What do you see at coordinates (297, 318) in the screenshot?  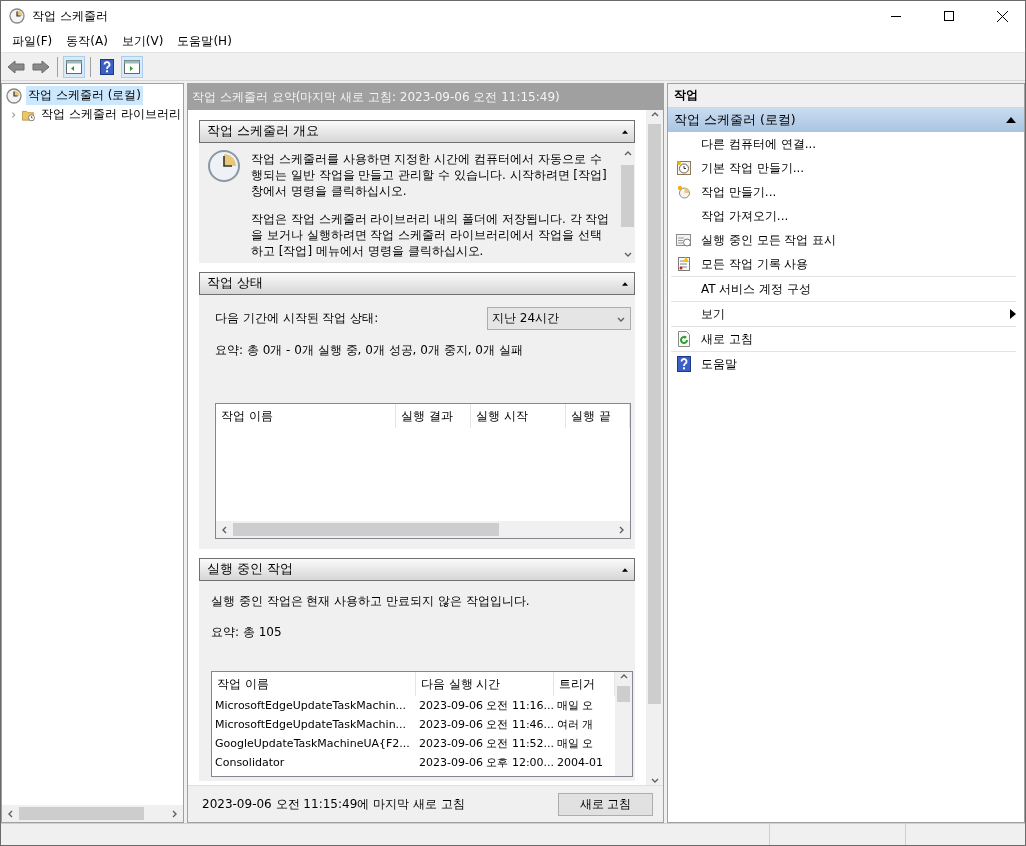 I see `period-label: 다음 기간에 시작된 작업 상태:` at bounding box center [297, 318].